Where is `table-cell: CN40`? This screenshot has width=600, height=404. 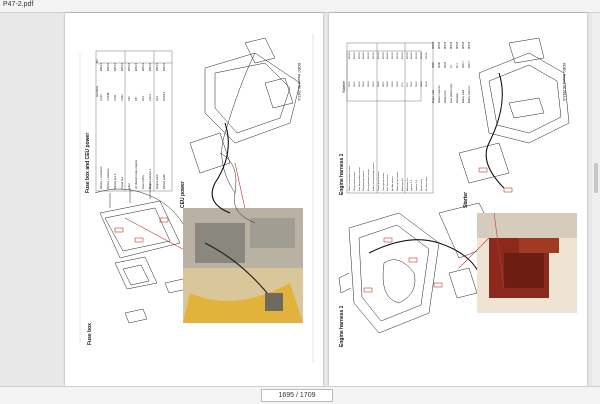 table-cell: CN40 is located at coordinates (440, 65).